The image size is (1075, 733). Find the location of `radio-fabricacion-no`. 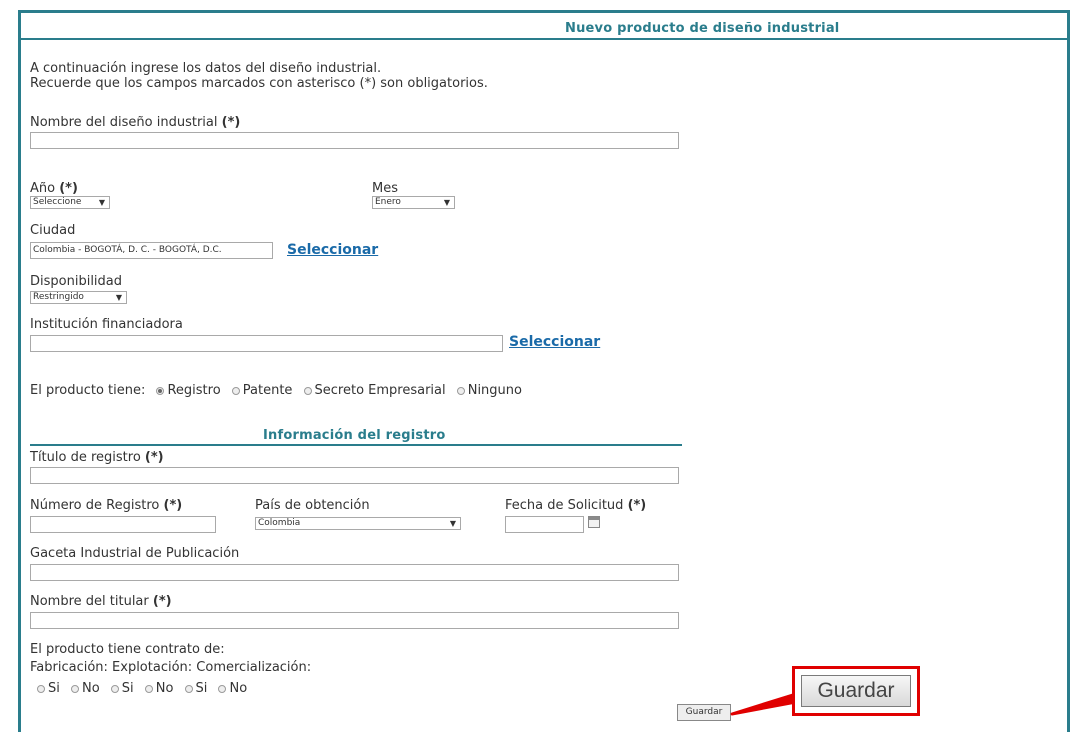

radio-fabricacion-no is located at coordinates (74, 688).